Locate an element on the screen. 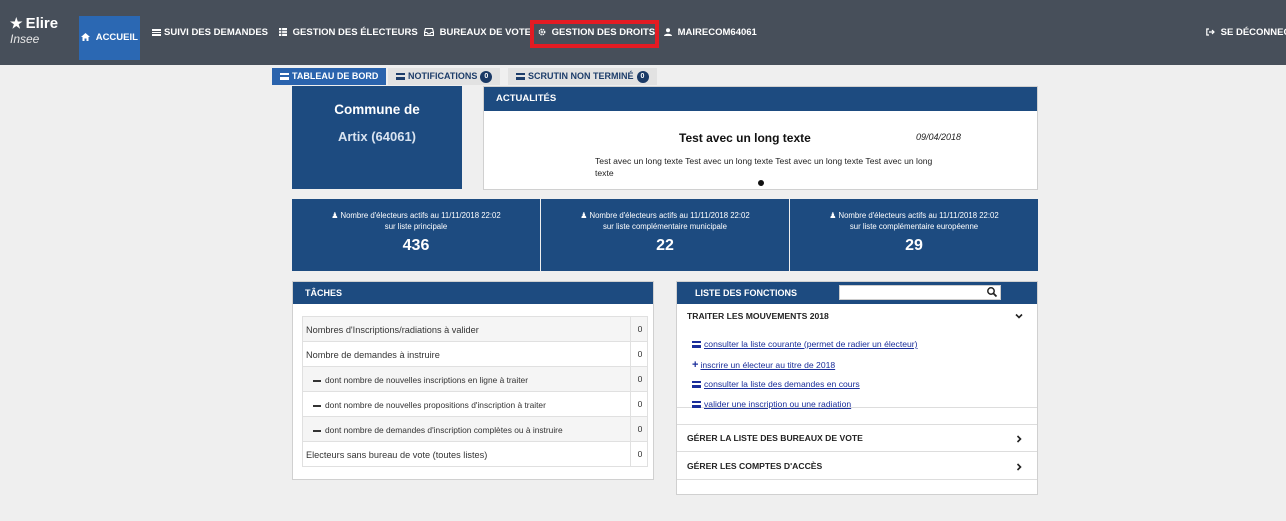 Image resolution: width=1286 pixels, height=521 pixels. nav-user-label: MAIRECOM64061 is located at coordinates (717, 32).